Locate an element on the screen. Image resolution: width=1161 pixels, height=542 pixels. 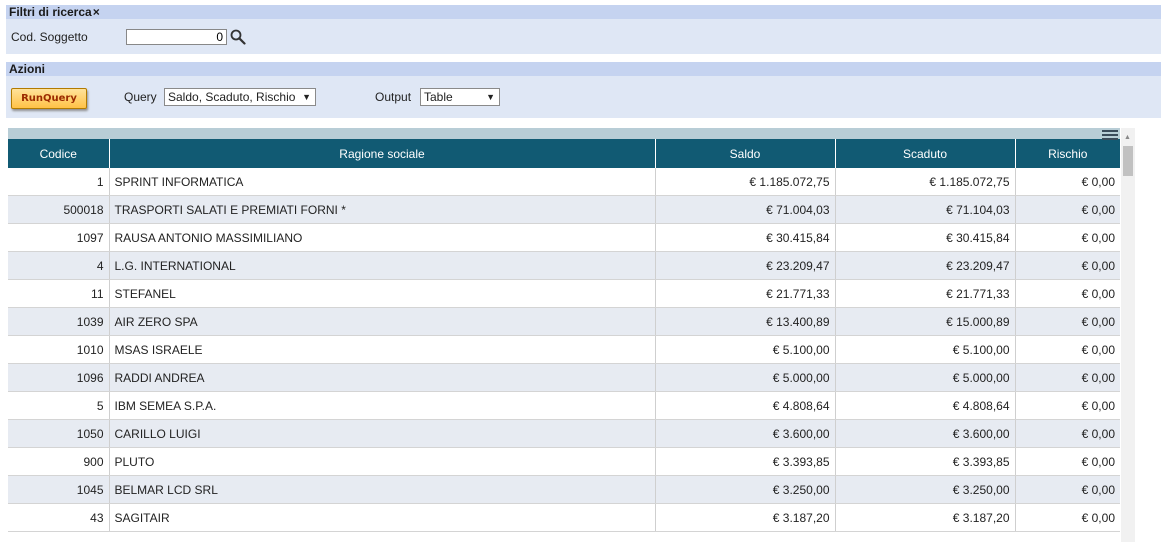
cell-ragione-sociale: PLUTO is located at coordinates (381, 461).